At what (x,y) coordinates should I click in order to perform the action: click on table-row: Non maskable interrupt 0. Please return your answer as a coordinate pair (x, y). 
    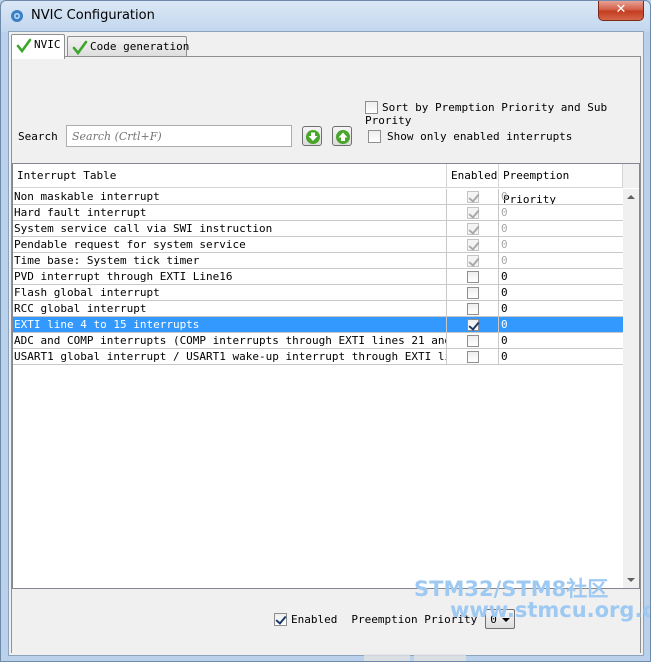
    Looking at the image, I should click on (318, 197).